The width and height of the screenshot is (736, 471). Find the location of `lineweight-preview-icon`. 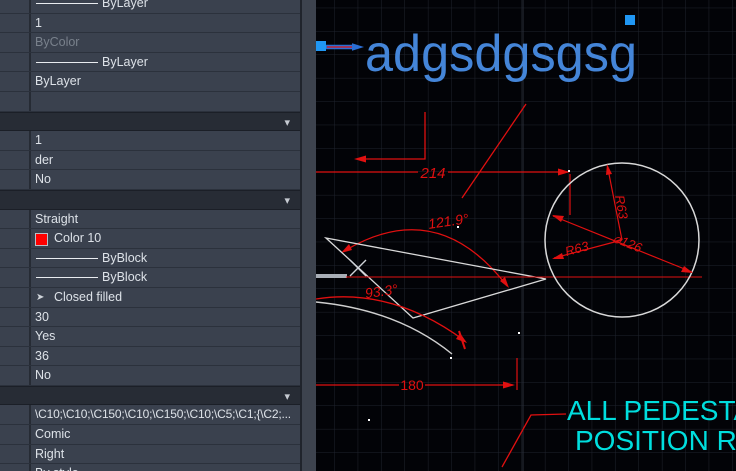

lineweight-preview-icon is located at coordinates (67, 3).